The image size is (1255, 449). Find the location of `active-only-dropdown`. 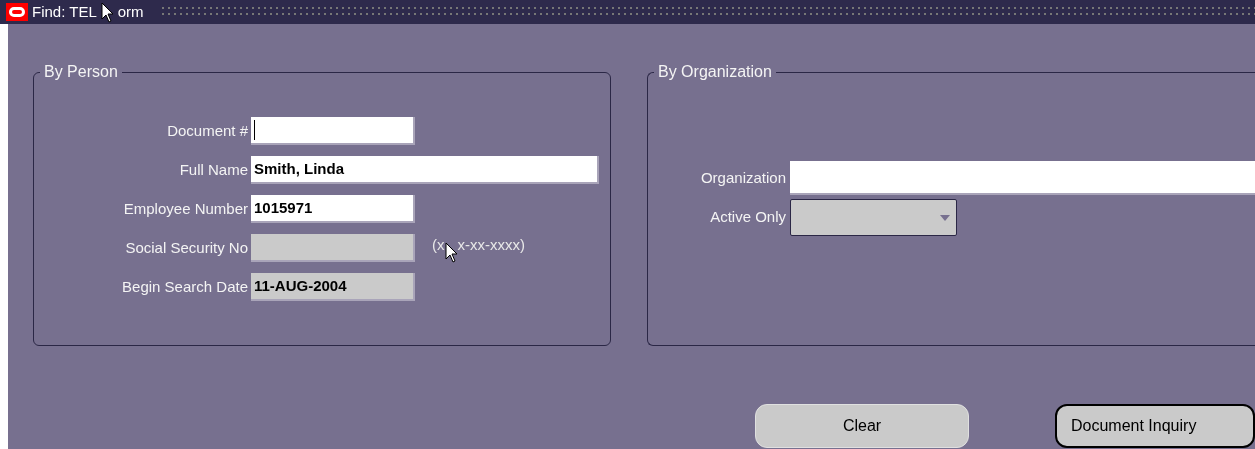

active-only-dropdown is located at coordinates (873, 217).